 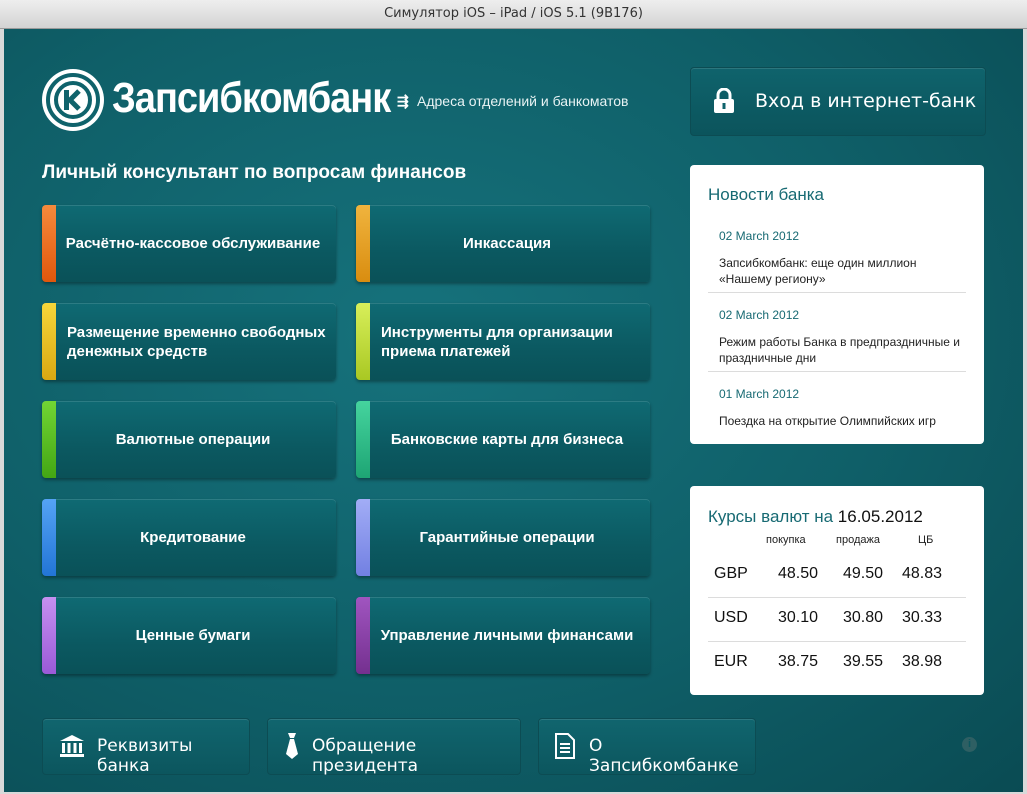 What do you see at coordinates (724, 100) in the screenshot?
I see `lock-icon` at bounding box center [724, 100].